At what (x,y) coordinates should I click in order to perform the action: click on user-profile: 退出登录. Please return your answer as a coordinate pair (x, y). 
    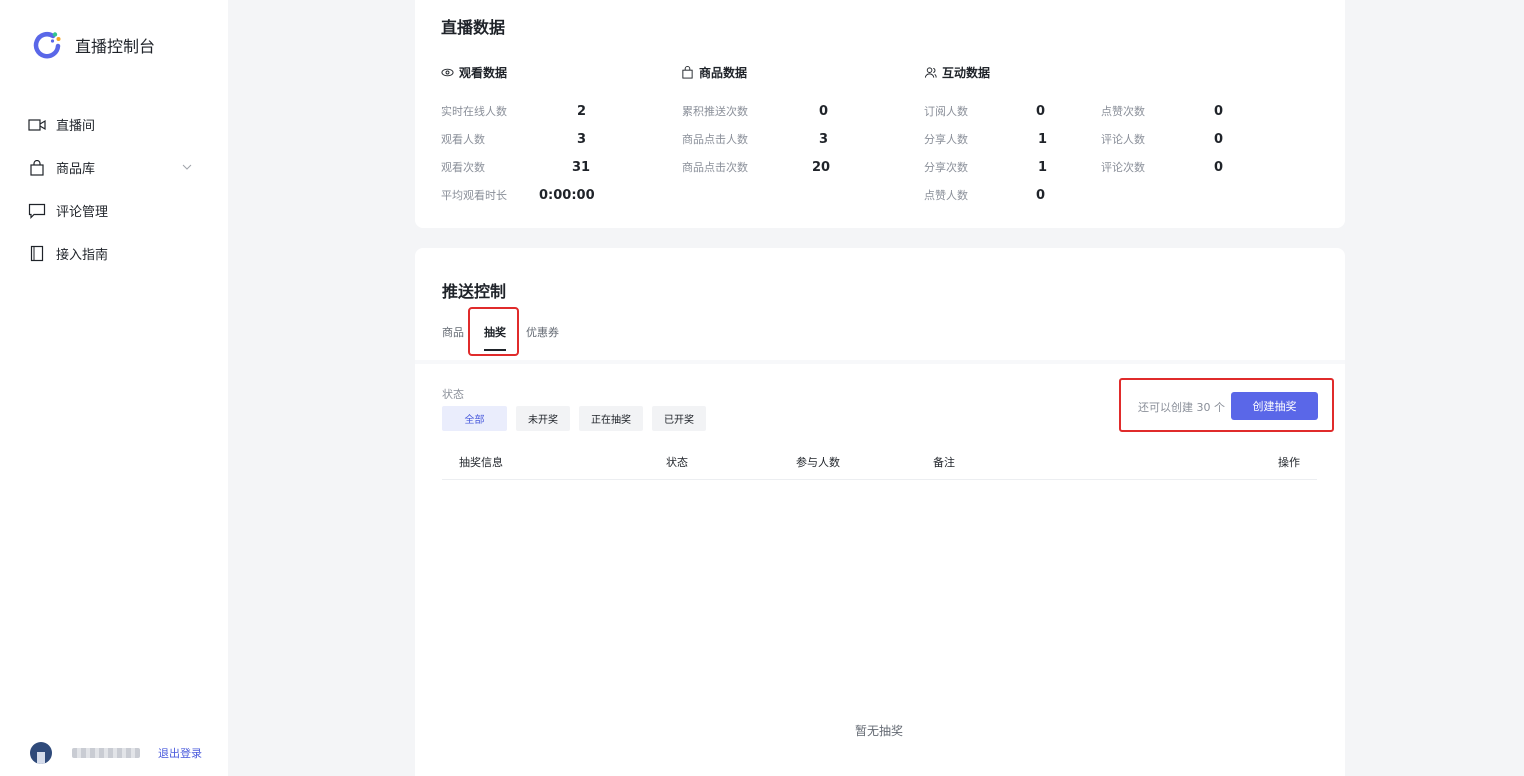
    Looking at the image, I should click on (116, 753).